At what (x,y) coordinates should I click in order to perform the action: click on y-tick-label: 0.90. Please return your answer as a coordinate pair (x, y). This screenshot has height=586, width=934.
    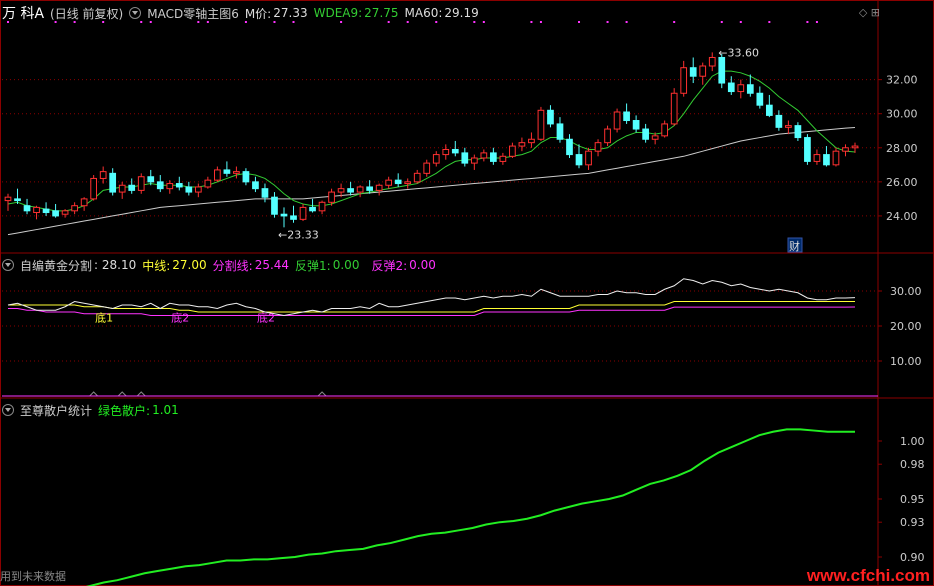
    Looking at the image, I should click on (912, 557).